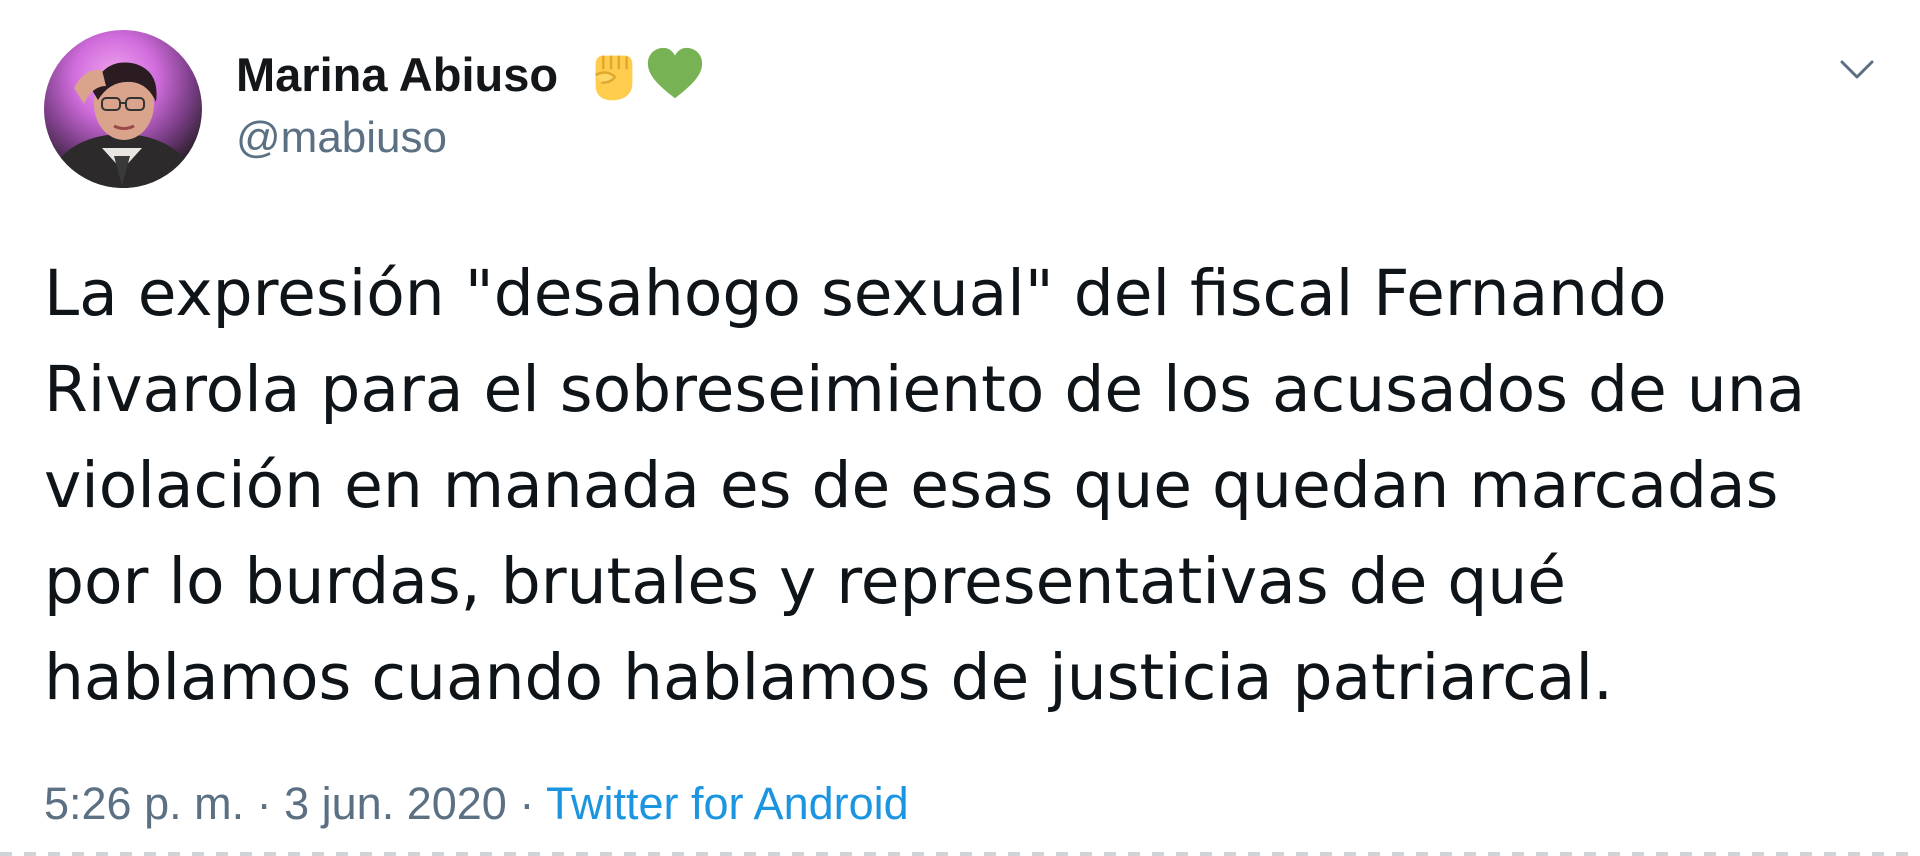  Describe the element at coordinates (122, 125) in the screenshot. I see `avatar-image` at that location.